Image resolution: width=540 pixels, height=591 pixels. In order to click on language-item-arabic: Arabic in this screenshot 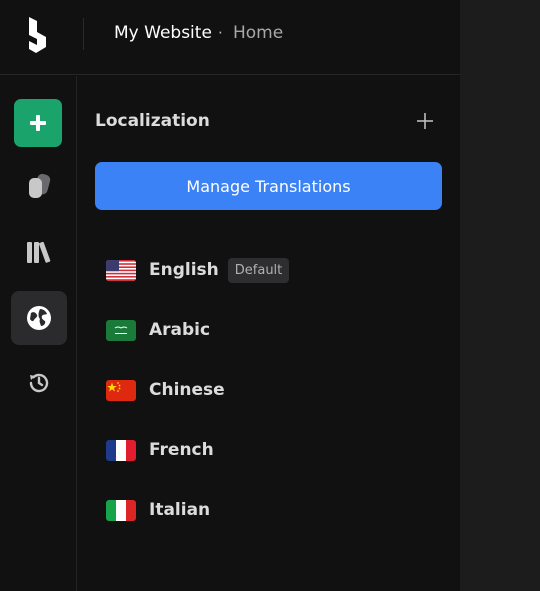, I will do `click(276, 330)`.